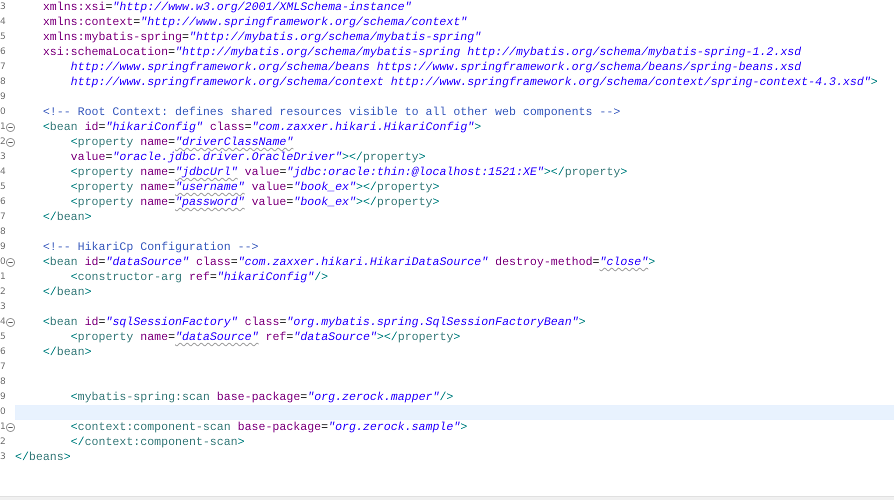 This screenshot has width=894, height=500. Describe the element at coordinates (255, 187) in the screenshot. I see `code-line: <property name="username" value="book_ex"></property>` at that location.